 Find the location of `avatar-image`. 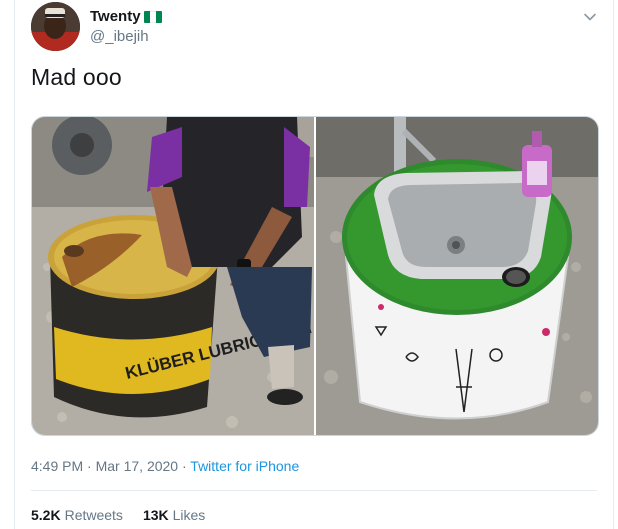

avatar-image is located at coordinates (55, 26).